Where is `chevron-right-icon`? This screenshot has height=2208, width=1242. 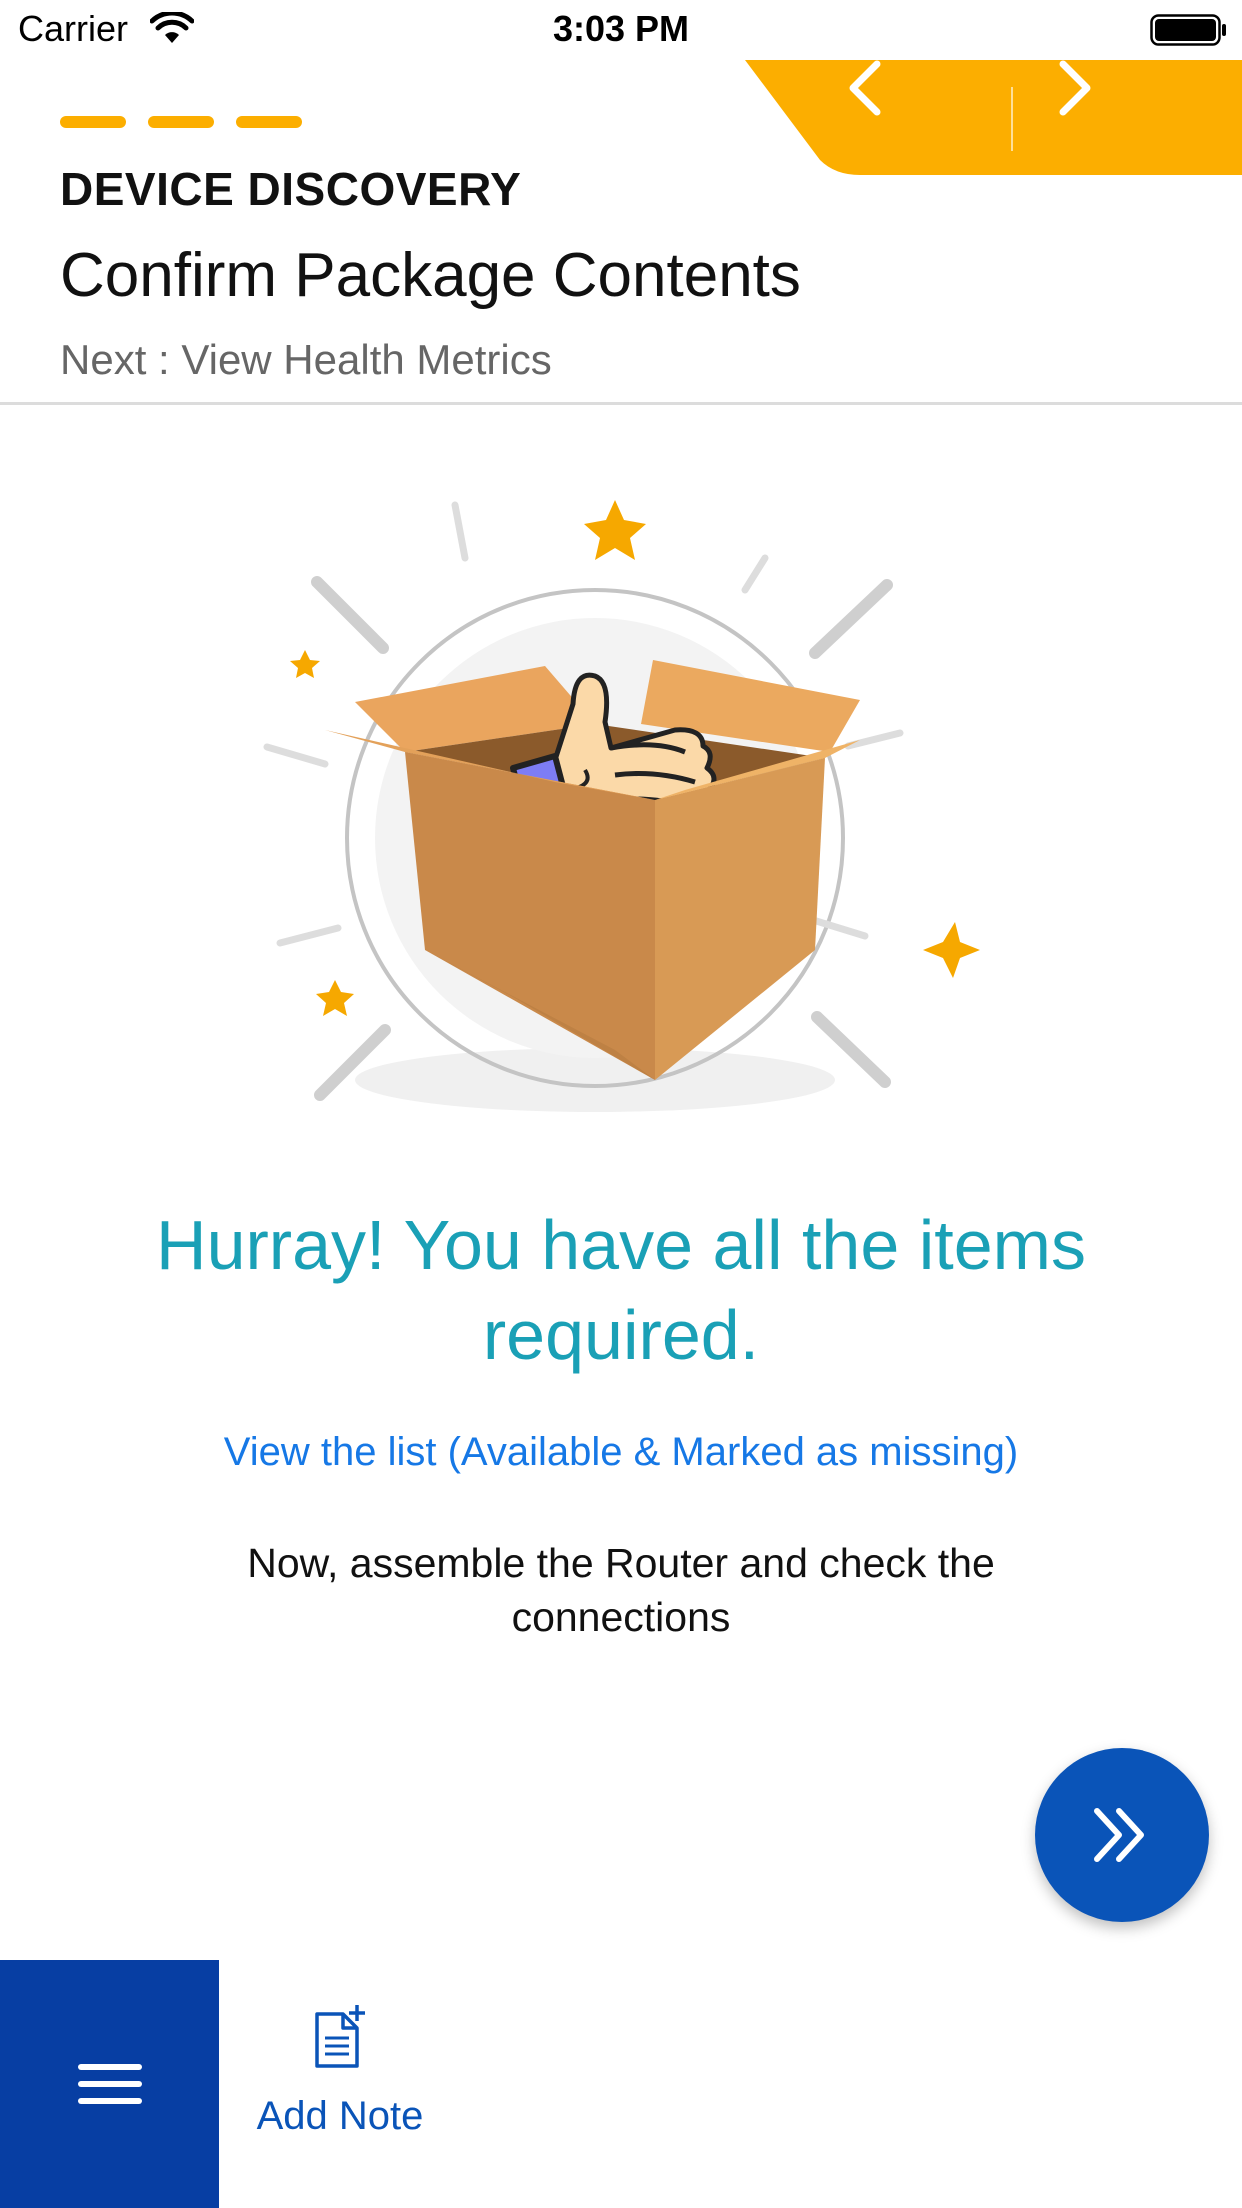 chevron-right-icon is located at coordinates (1075, 88).